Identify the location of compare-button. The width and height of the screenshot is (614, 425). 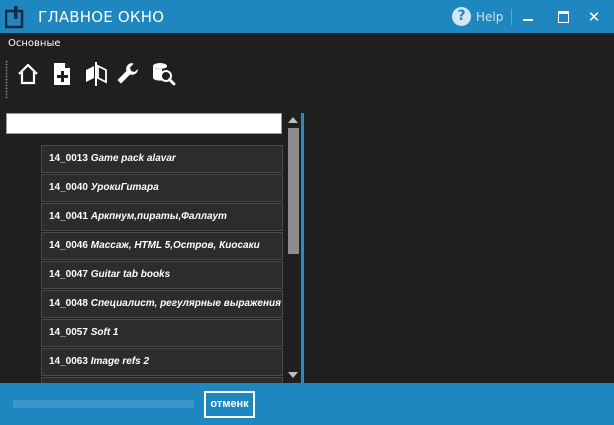
(96, 74).